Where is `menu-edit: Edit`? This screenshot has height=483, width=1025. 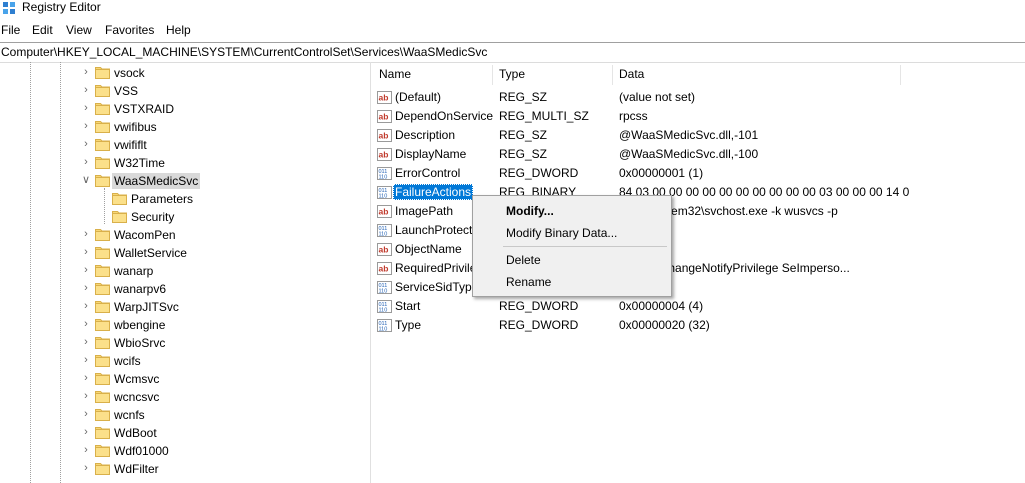 menu-edit: Edit is located at coordinates (42, 30).